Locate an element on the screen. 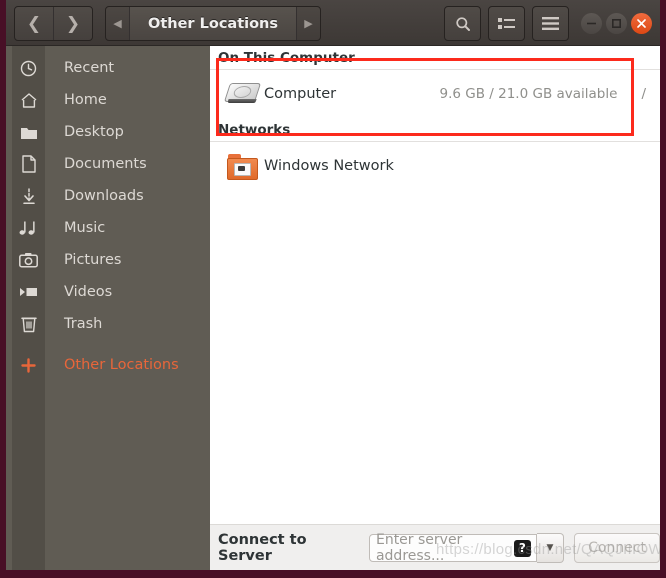 This screenshot has height=578, width=666. forward-button: ❯ is located at coordinates (72, 23).